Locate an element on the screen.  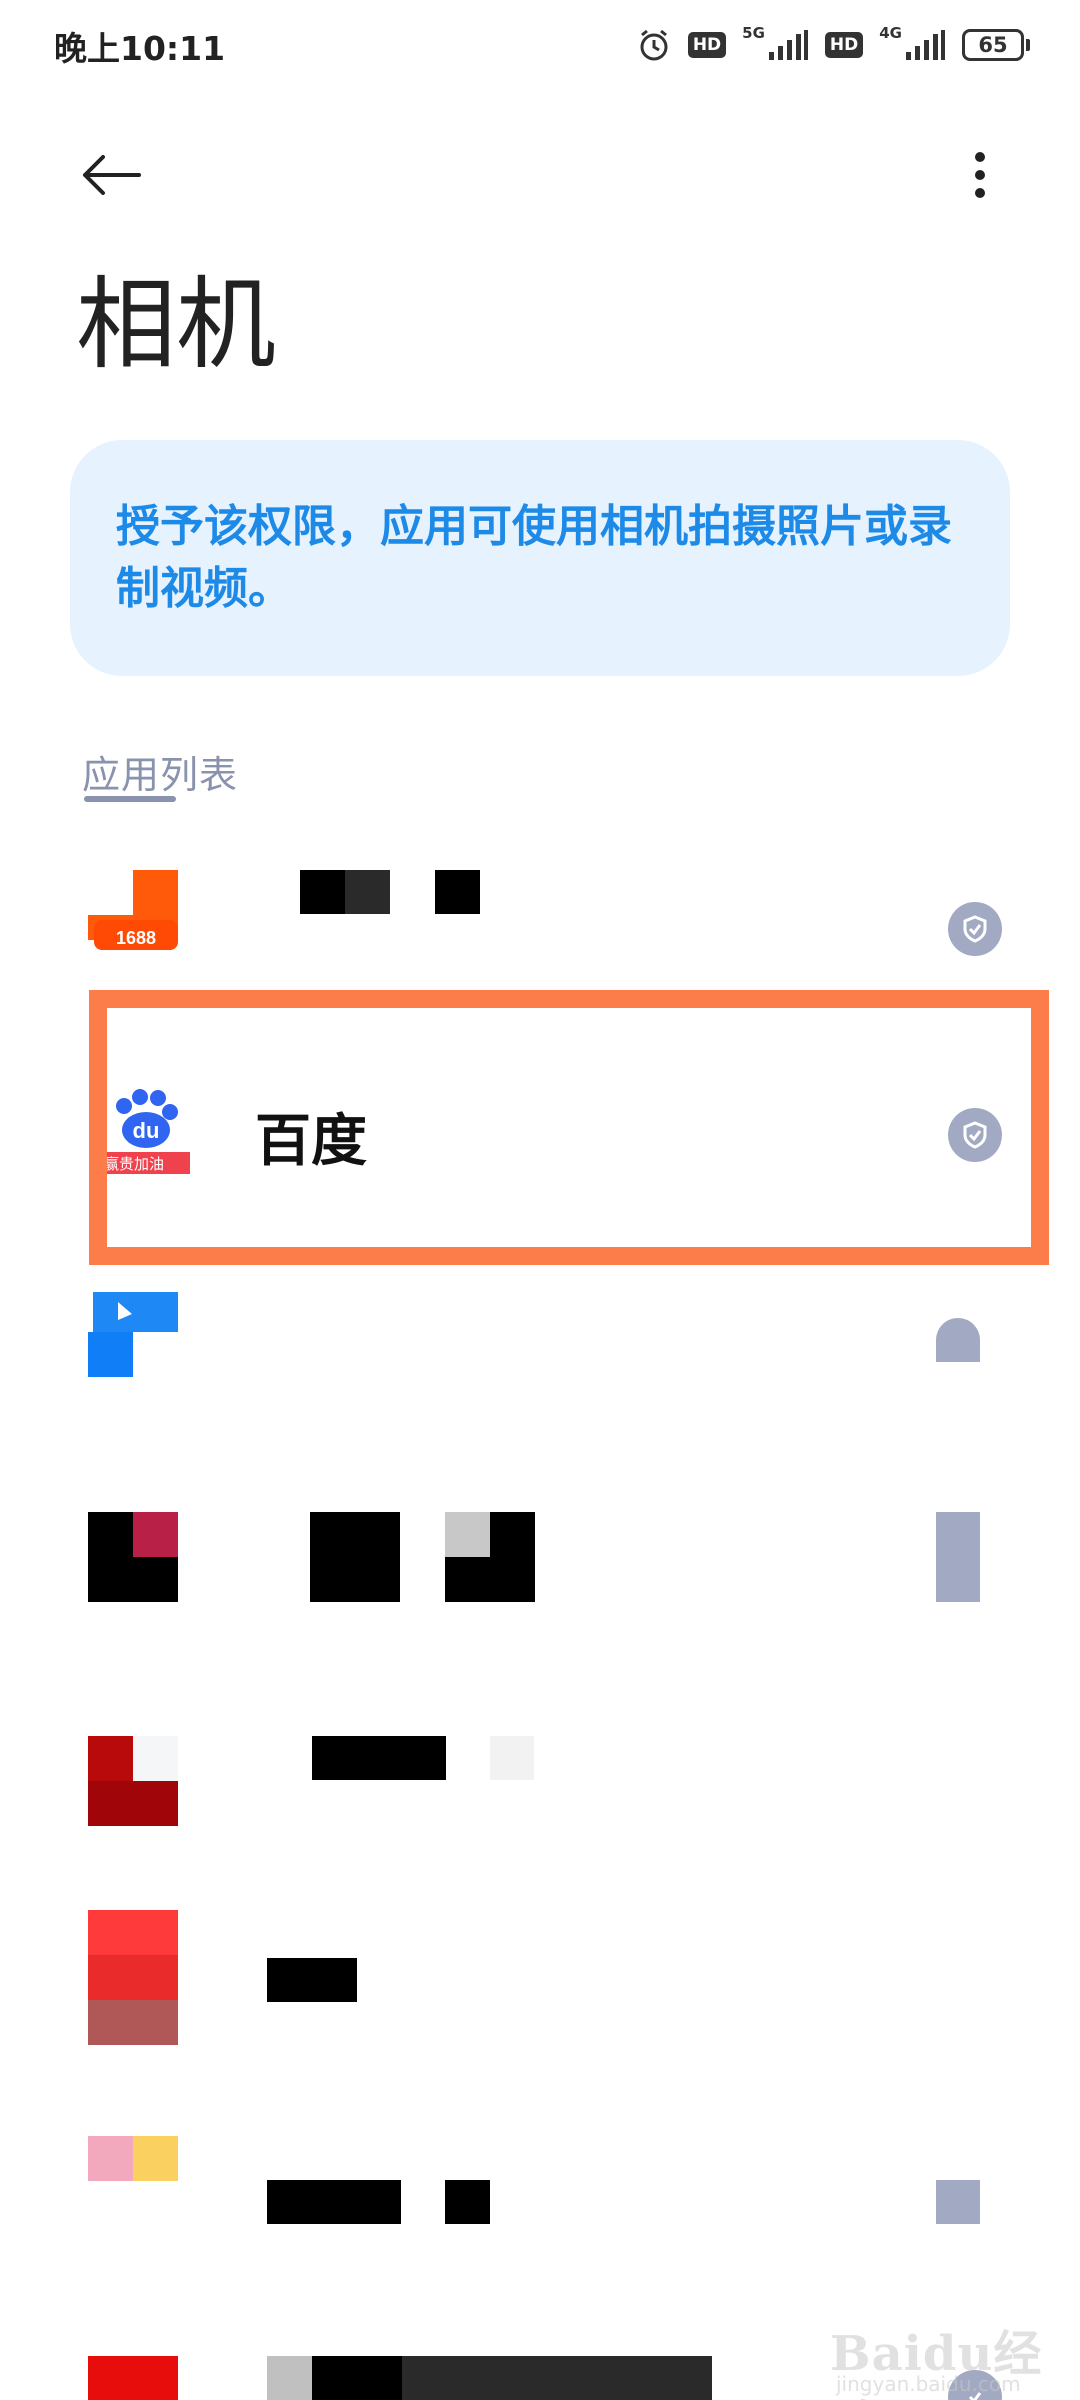
red-app-icon is located at coordinates (133, 1557).